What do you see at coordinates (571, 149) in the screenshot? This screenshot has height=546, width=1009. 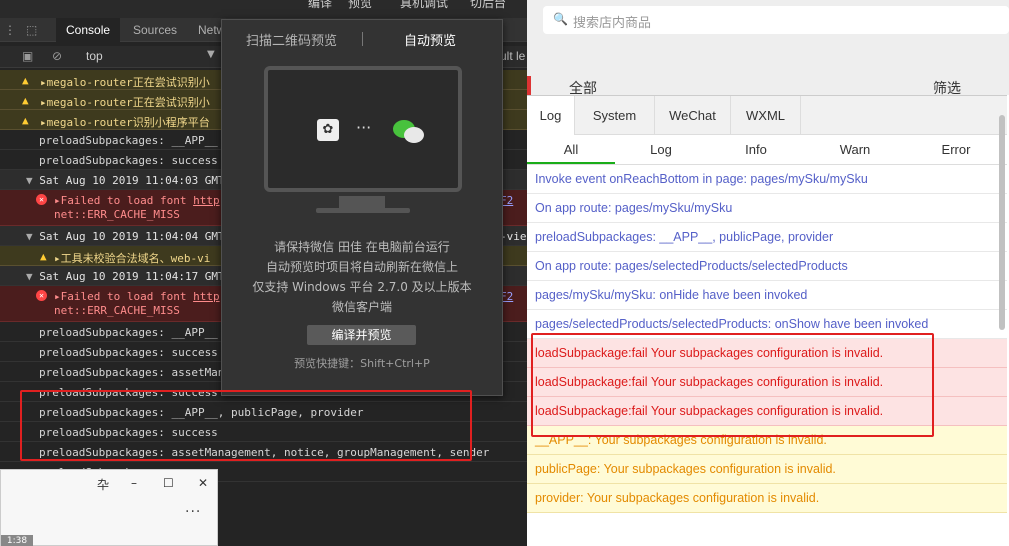 I see `subtab-all: All` at bounding box center [571, 149].